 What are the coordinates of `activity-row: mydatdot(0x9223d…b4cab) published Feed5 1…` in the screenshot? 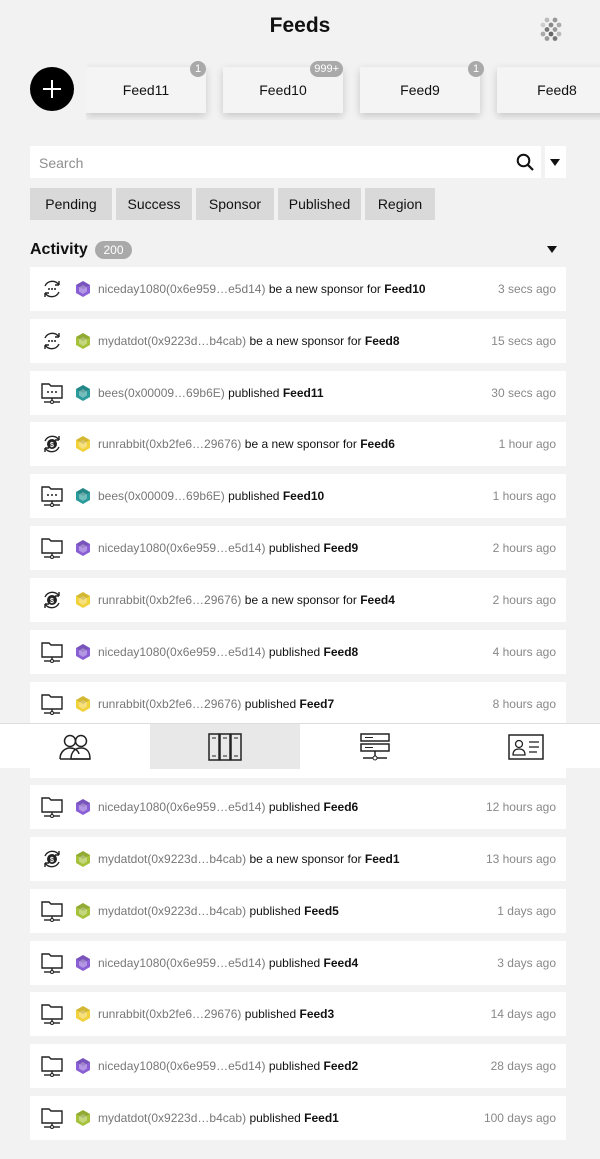 It's located at (298, 911).